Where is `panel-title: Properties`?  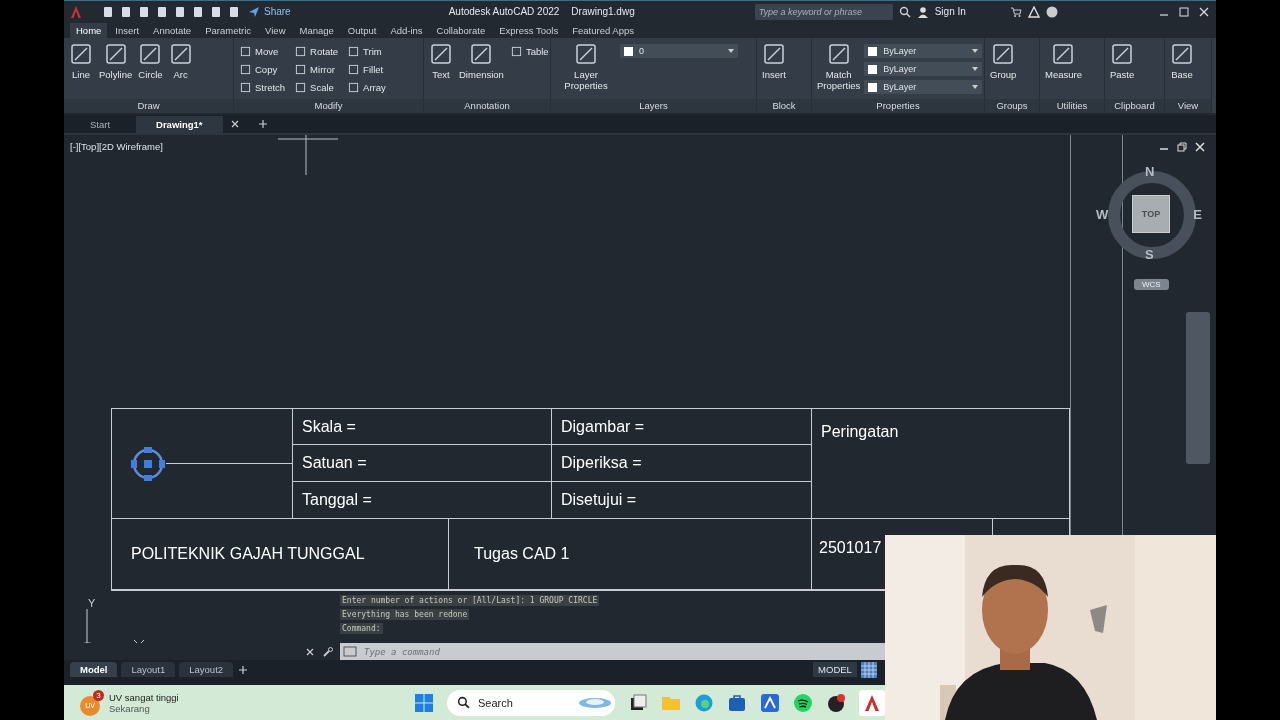 panel-title: Properties is located at coordinates (898, 106).